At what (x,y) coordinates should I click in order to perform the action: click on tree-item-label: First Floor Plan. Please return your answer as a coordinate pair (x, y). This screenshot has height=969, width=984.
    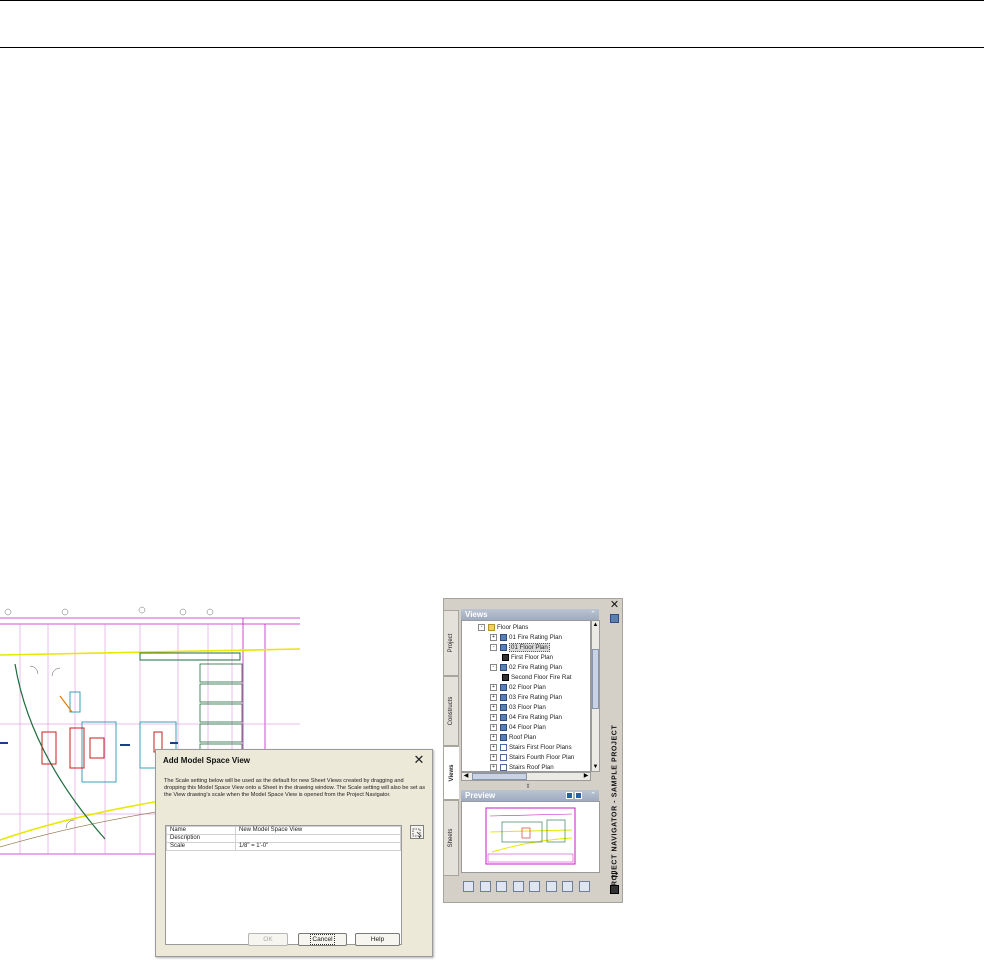
    Looking at the image, I should click on (532, 657).